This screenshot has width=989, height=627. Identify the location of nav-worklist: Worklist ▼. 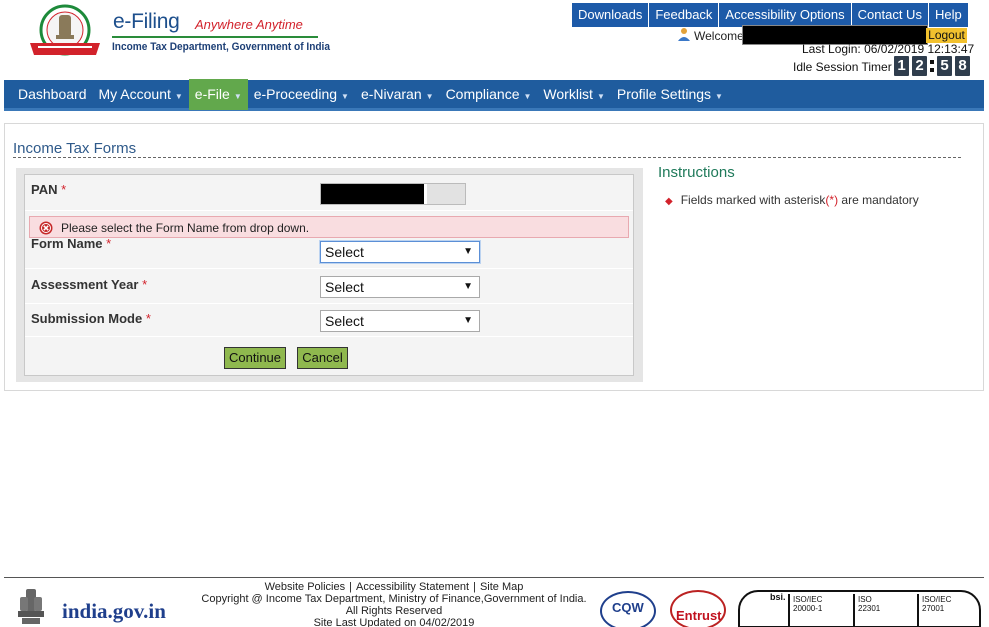
(573, 94).